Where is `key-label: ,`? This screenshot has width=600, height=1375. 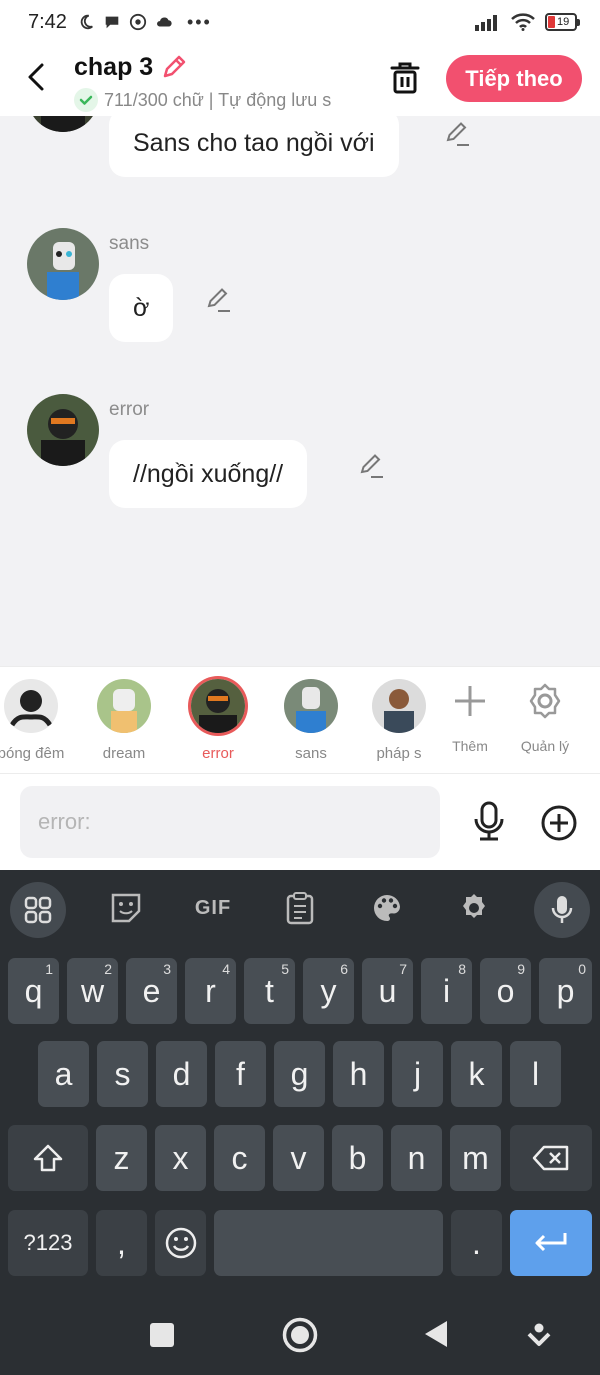
key-label: , is located at coordinates (121, 1242).